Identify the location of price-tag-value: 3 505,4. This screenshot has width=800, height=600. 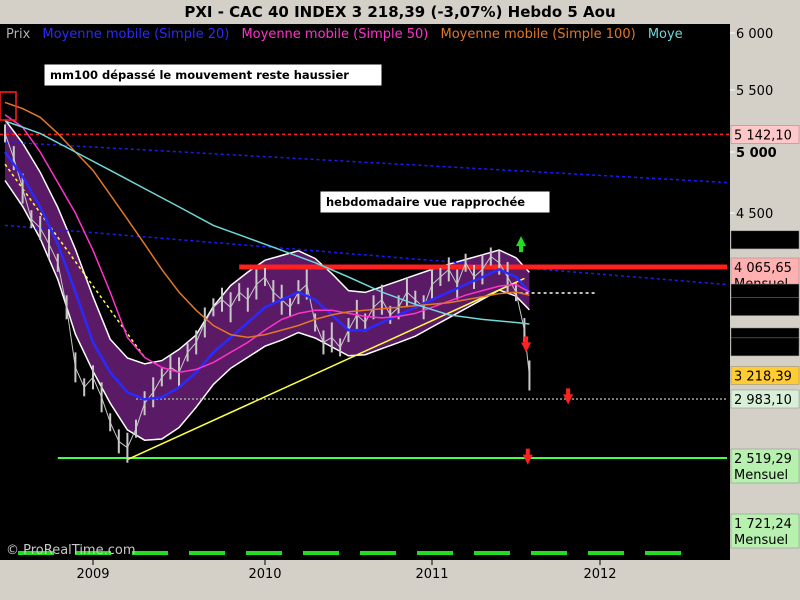
(759, 348).